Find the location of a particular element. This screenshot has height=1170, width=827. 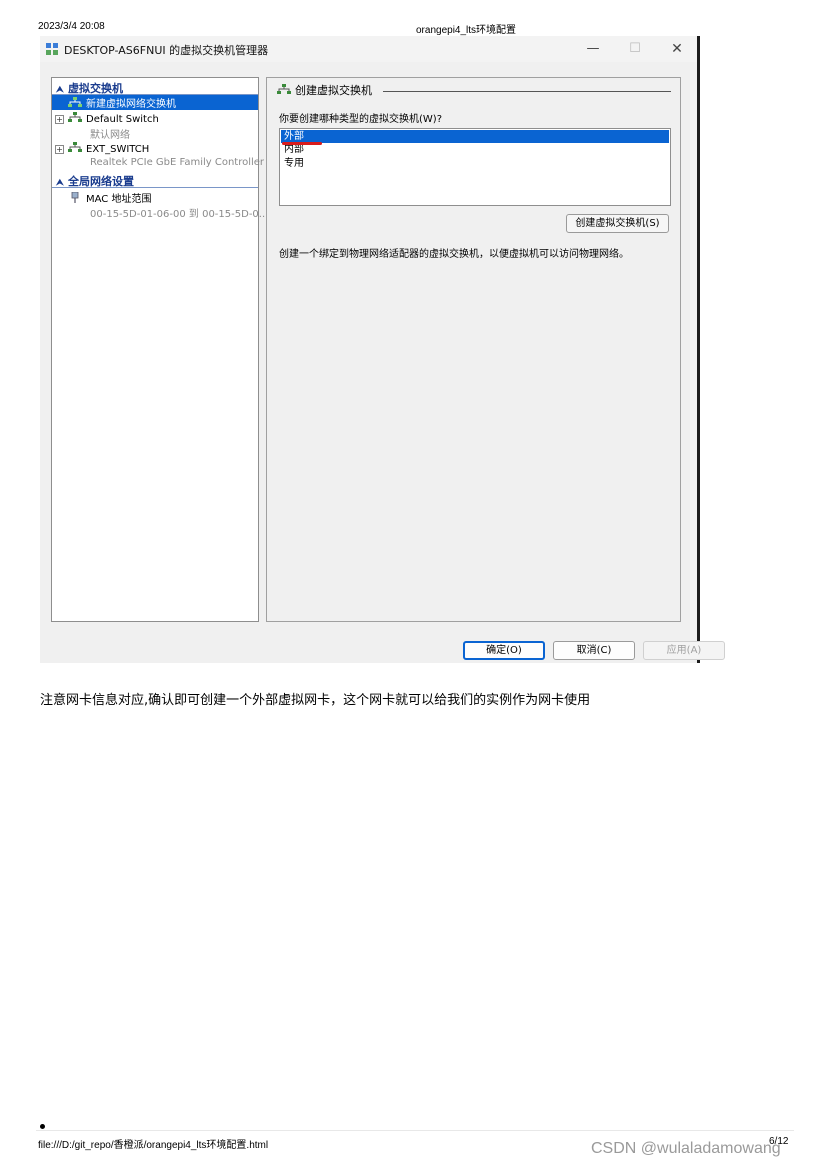

tree-item-new-switch: 新建虚拟网络交换机 is located at coordinates (155, 102).